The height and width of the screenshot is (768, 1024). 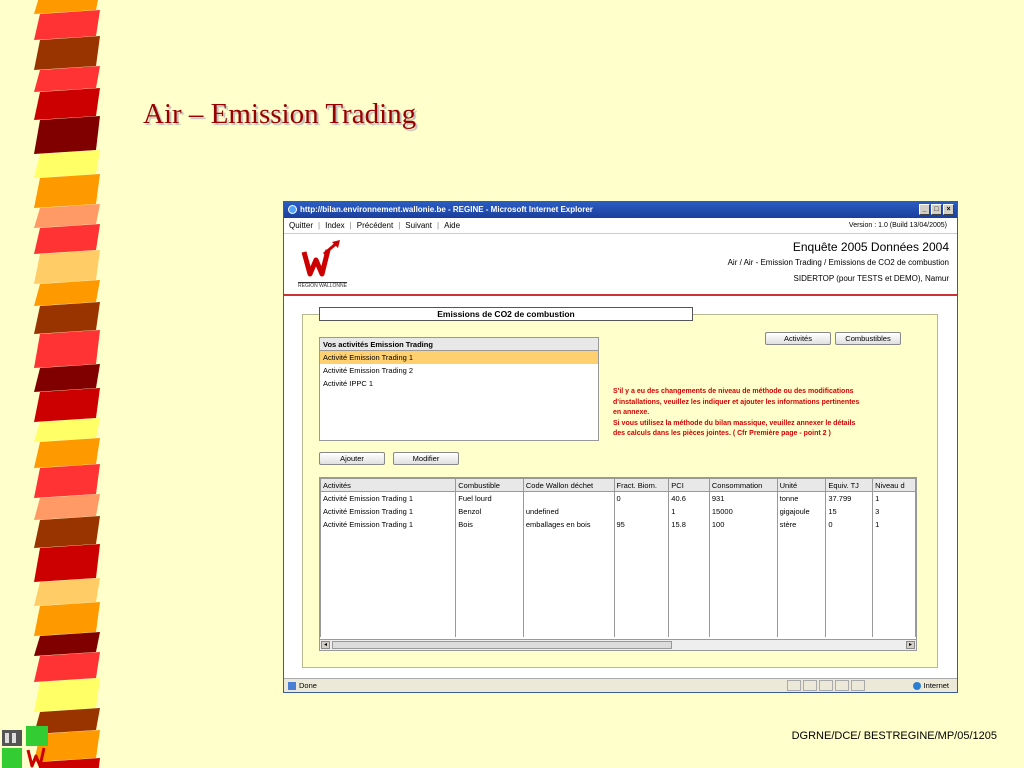 I want to click on slide-title: Air – Emission Trading, so click(x=280, y=114).